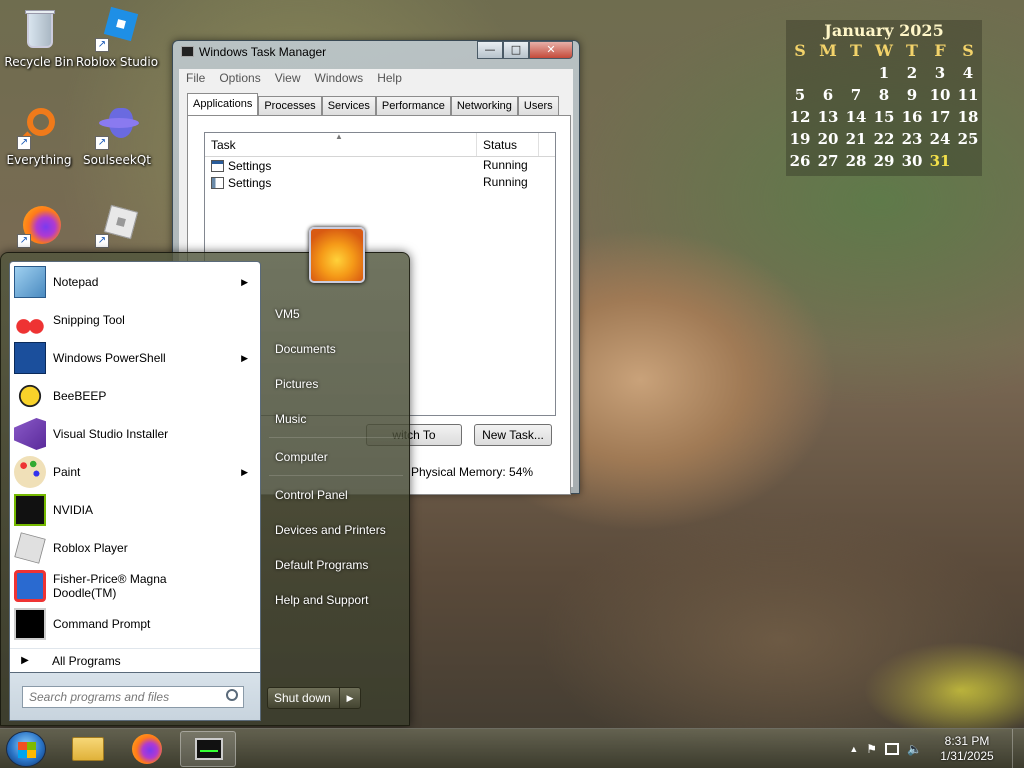 Image resolution: width=1024 pixels, height=768 pixels. What do you see at coordinates (341, 144) in the screenshot?
I see `column-header-task: ▲ Task` at bounding box center [341, 144].